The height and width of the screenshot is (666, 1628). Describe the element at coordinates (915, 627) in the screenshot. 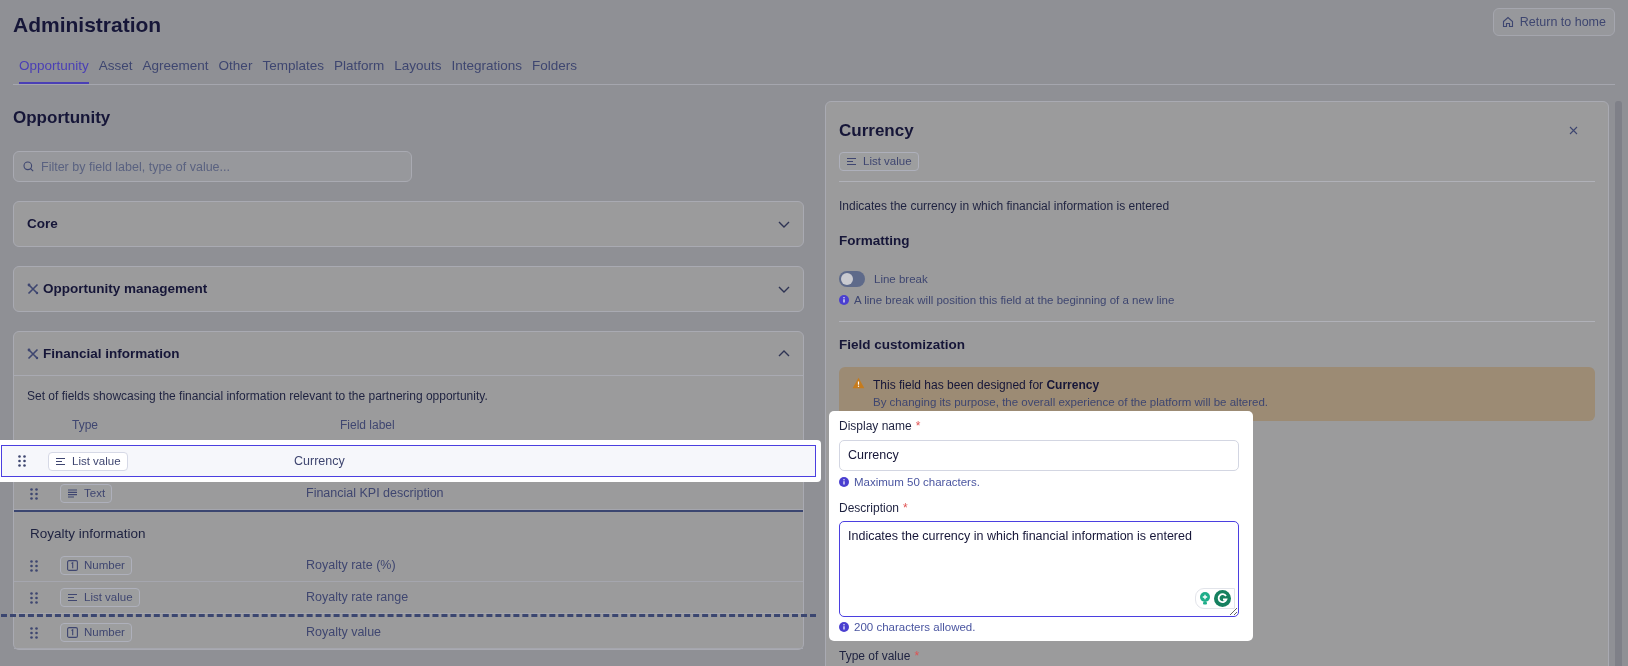

I see `hint-text: 200 characters allowed.` at that location.